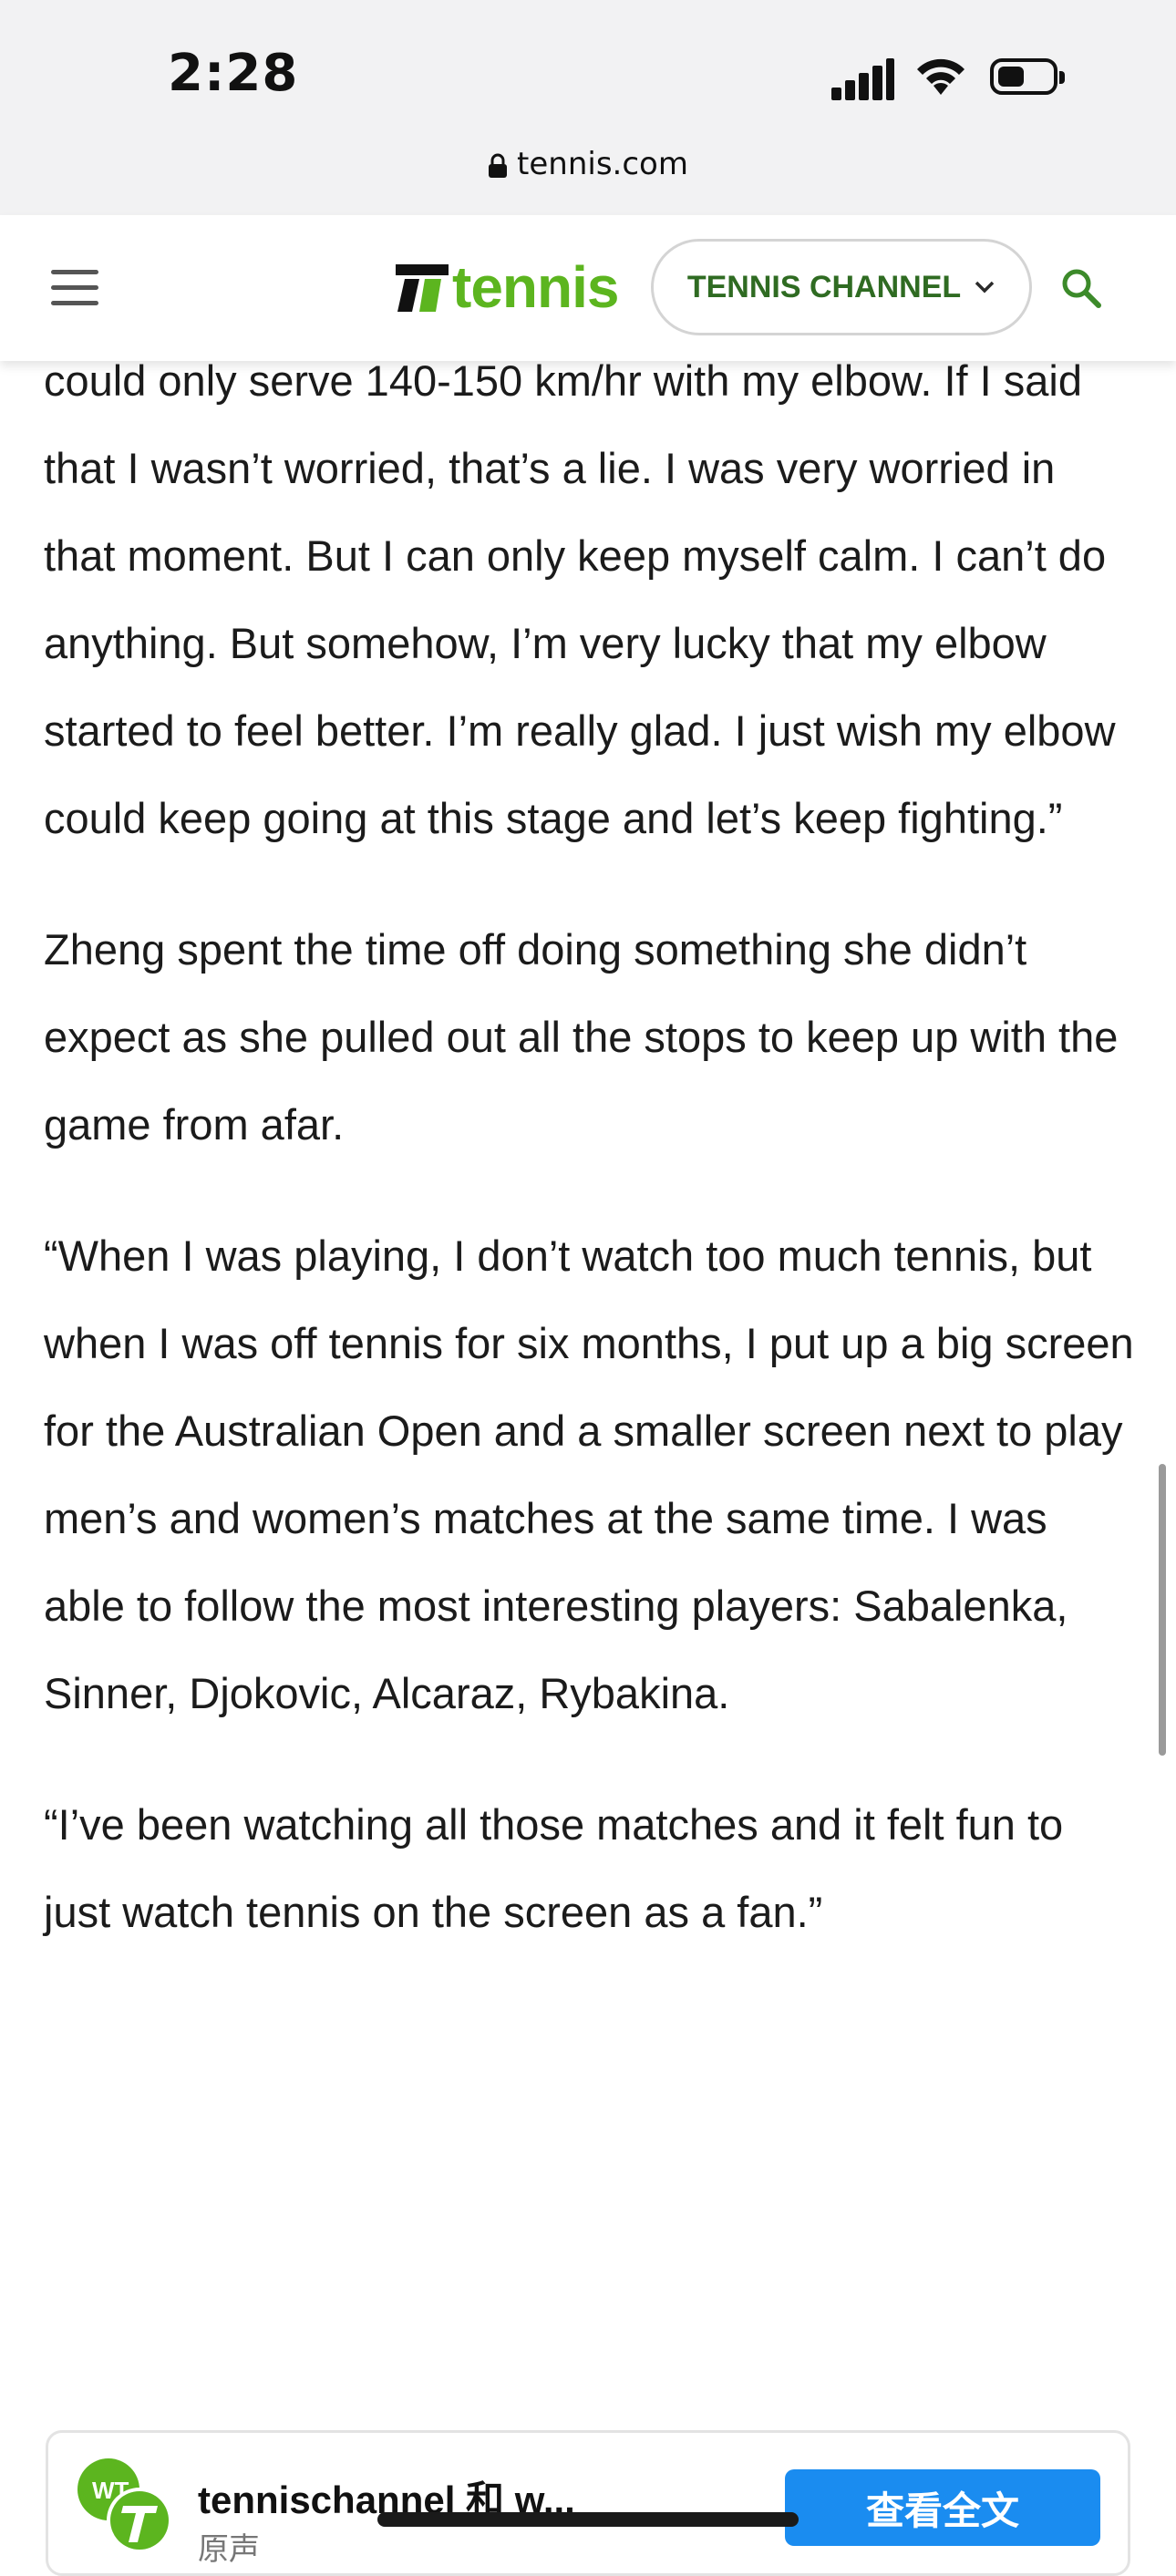 This screenshot has height=2576, width=1176. I want to click on logo-text: tennis, so click(535, 287).